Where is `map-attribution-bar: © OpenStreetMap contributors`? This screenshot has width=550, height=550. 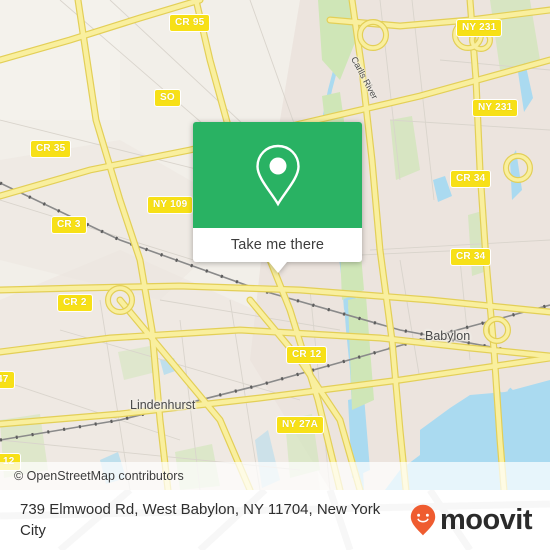 map-attribution-bar: © OpenStreetMap contributors is located at coordinates (275, 476).